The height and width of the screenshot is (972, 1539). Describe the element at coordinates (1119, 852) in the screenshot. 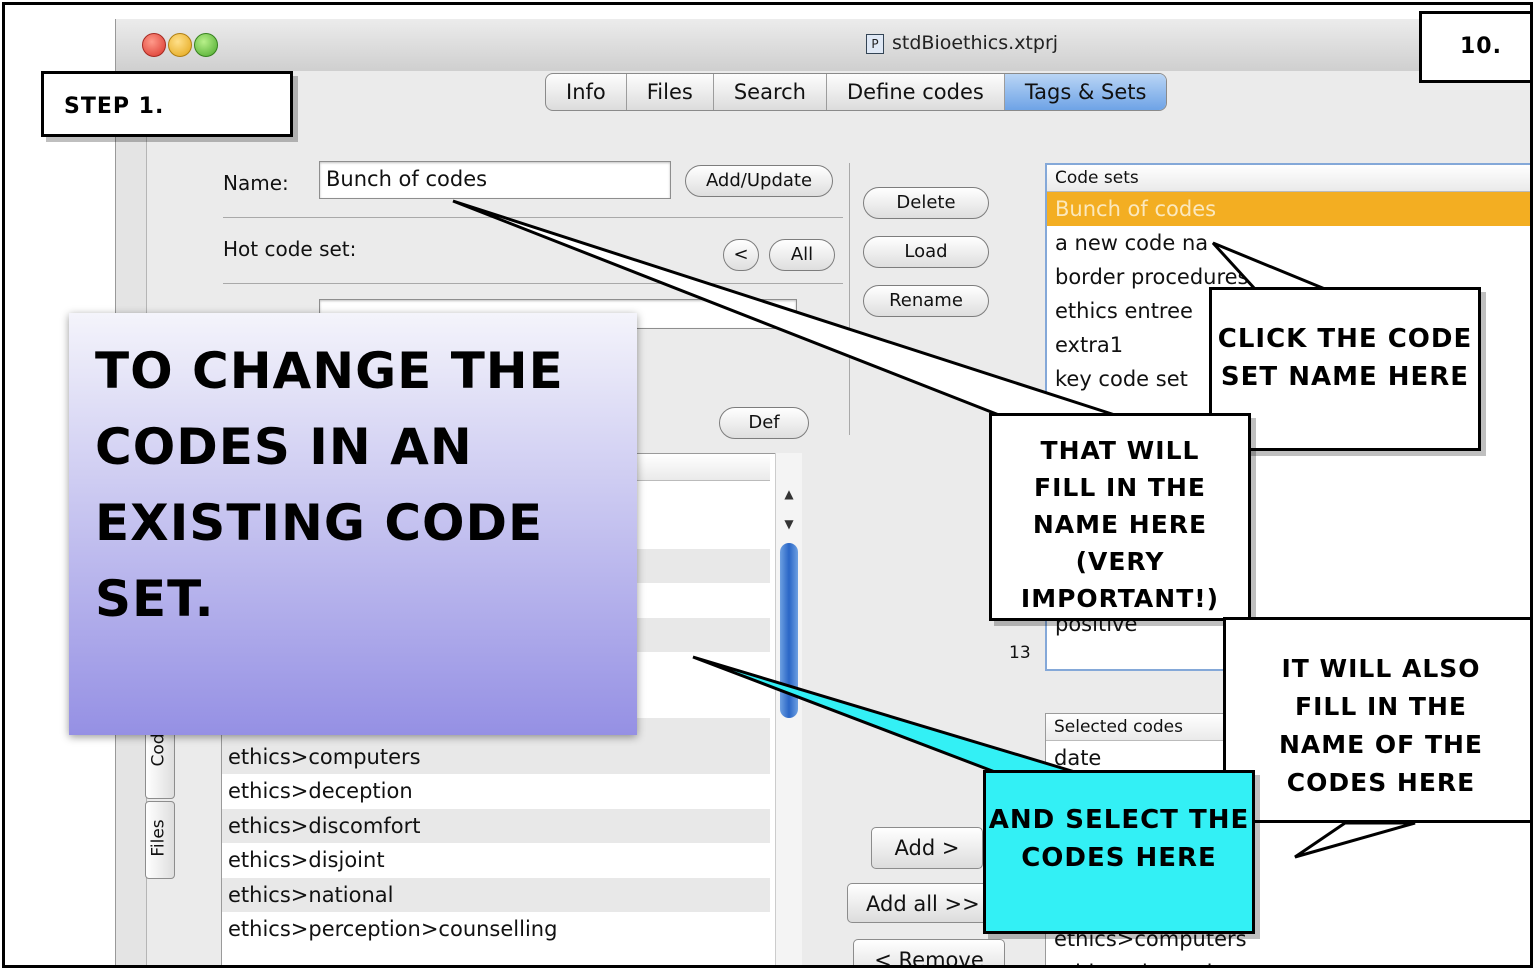

I see `callout-select-codes: And select the codes here` at that location.